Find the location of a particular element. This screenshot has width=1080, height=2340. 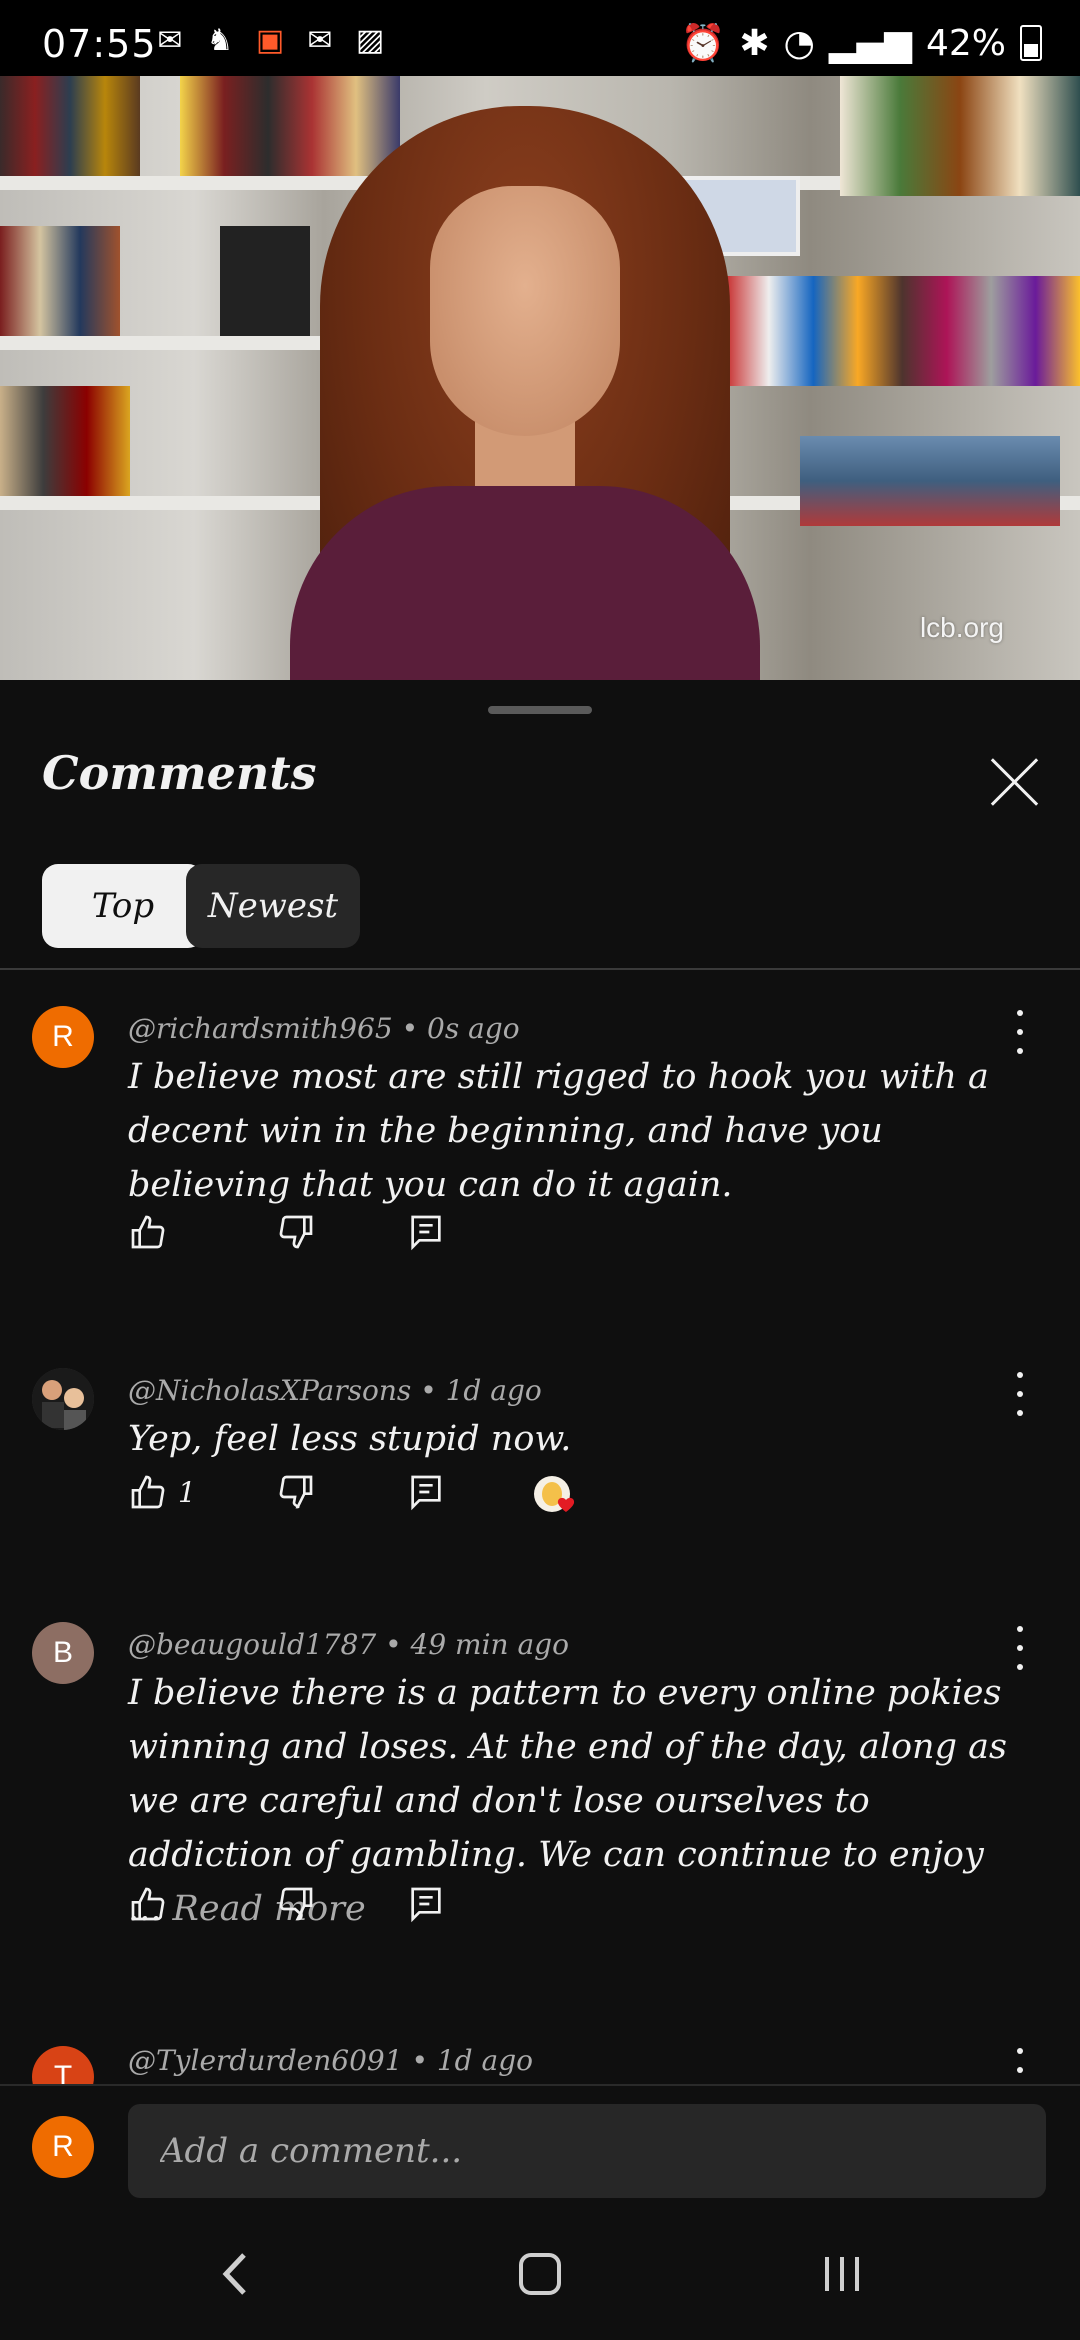

add-comment-bar: R is located at coordinates (540, 2145).